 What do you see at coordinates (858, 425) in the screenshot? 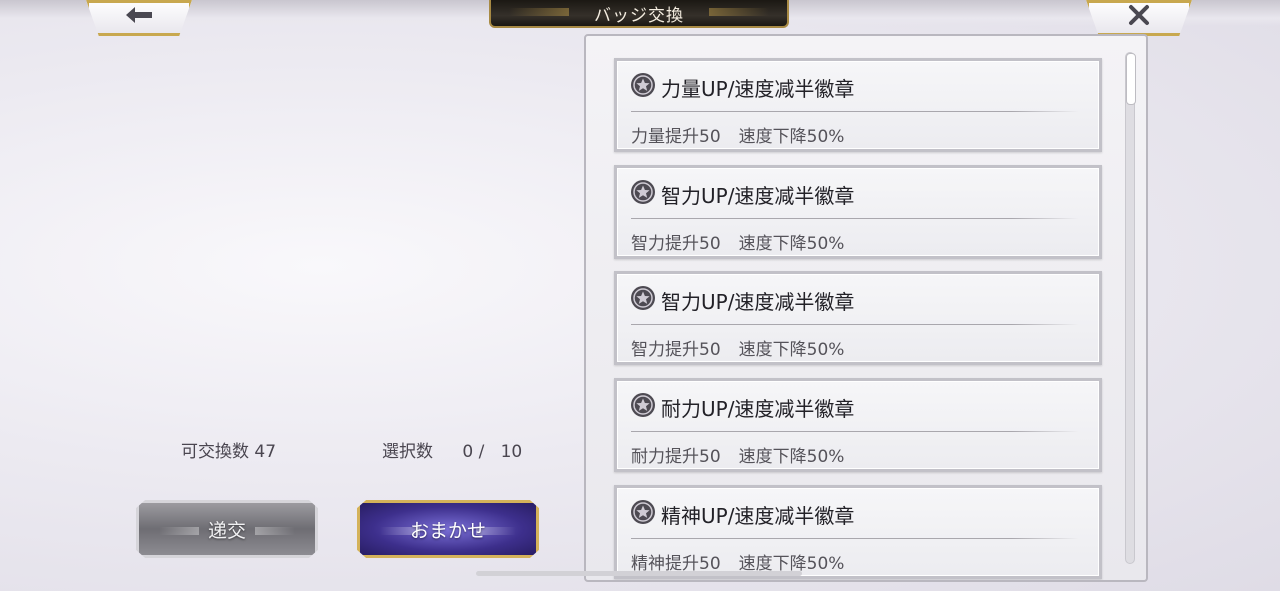
I see `badge-item: 耐力UP/速度减半徽章 耐力提升50 速度下降50%` at bounding box center [858, 425].